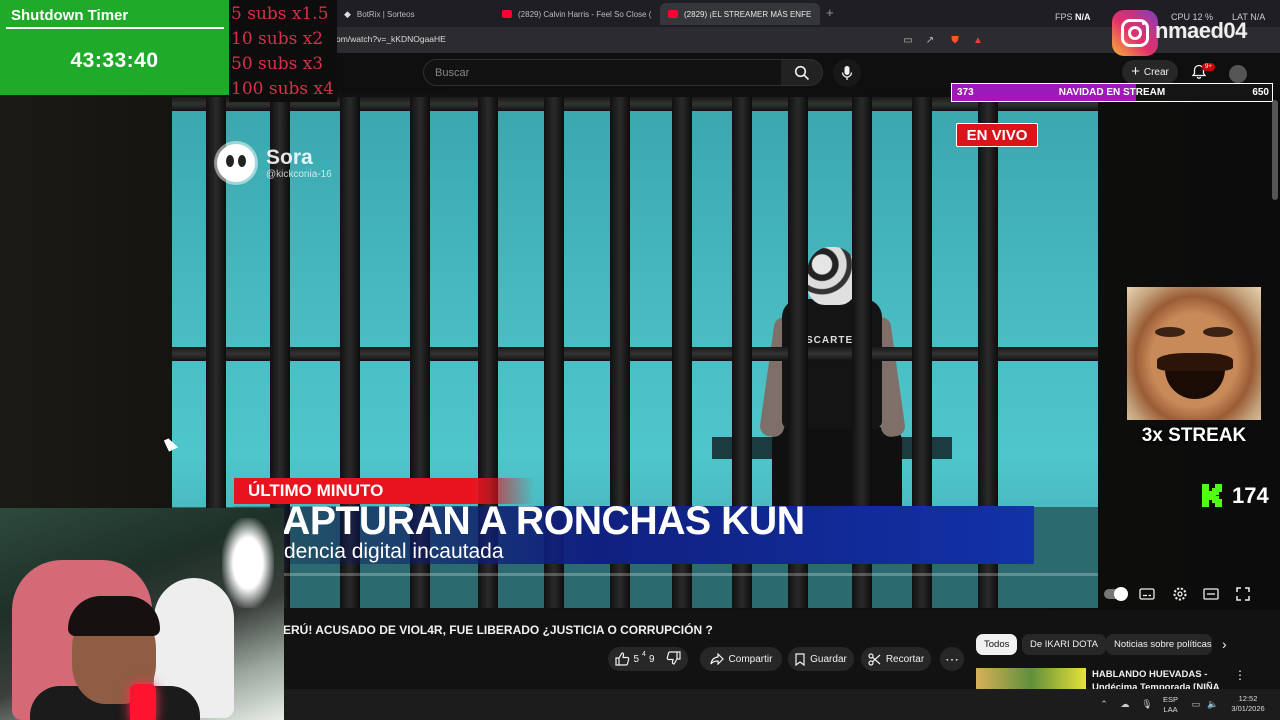 Image resolution: width=1280 pixels, height=720 pixels. I want to click on webcam-light-glare, so click(248, 563).